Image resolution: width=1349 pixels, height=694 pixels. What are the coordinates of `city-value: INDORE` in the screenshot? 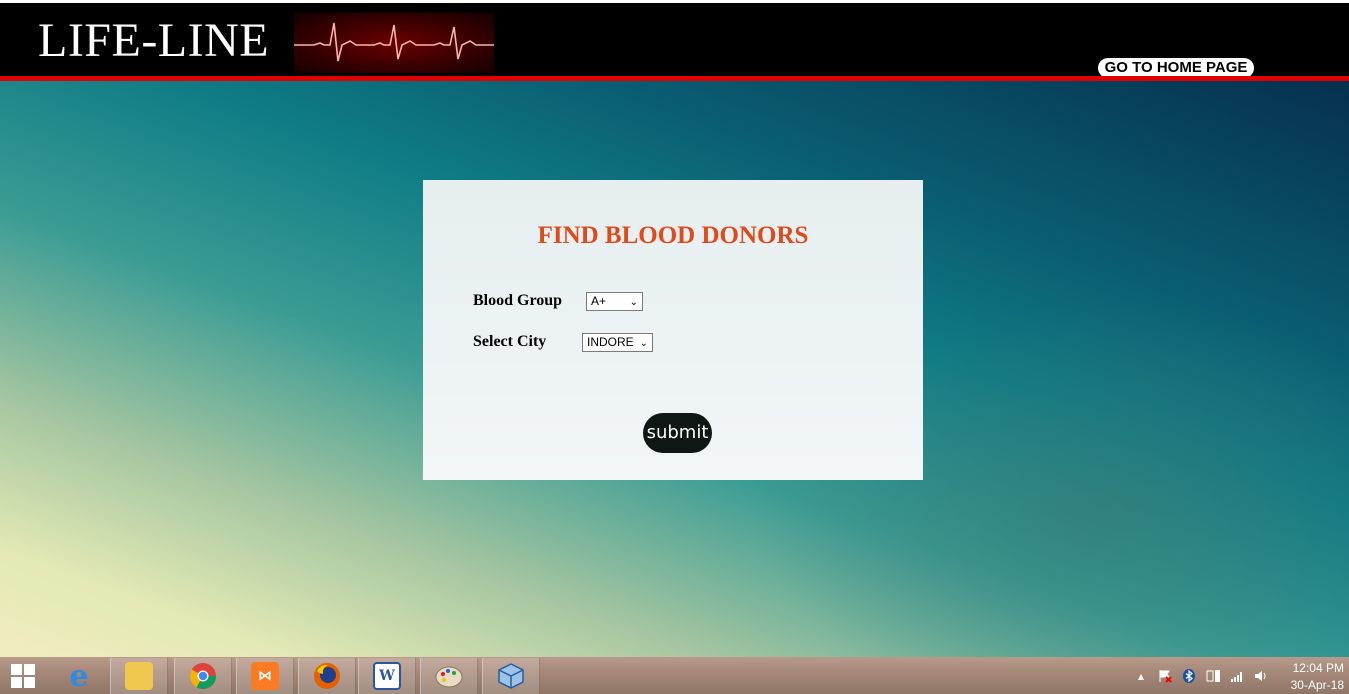 It's located at (610, 342).